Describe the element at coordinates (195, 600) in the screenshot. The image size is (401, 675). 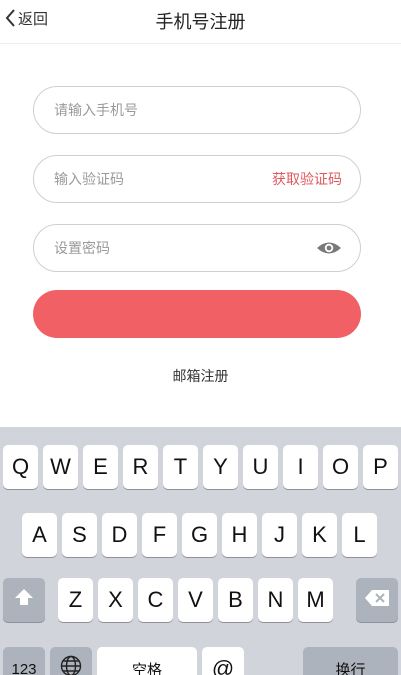
I see `key-v: V` at that location.